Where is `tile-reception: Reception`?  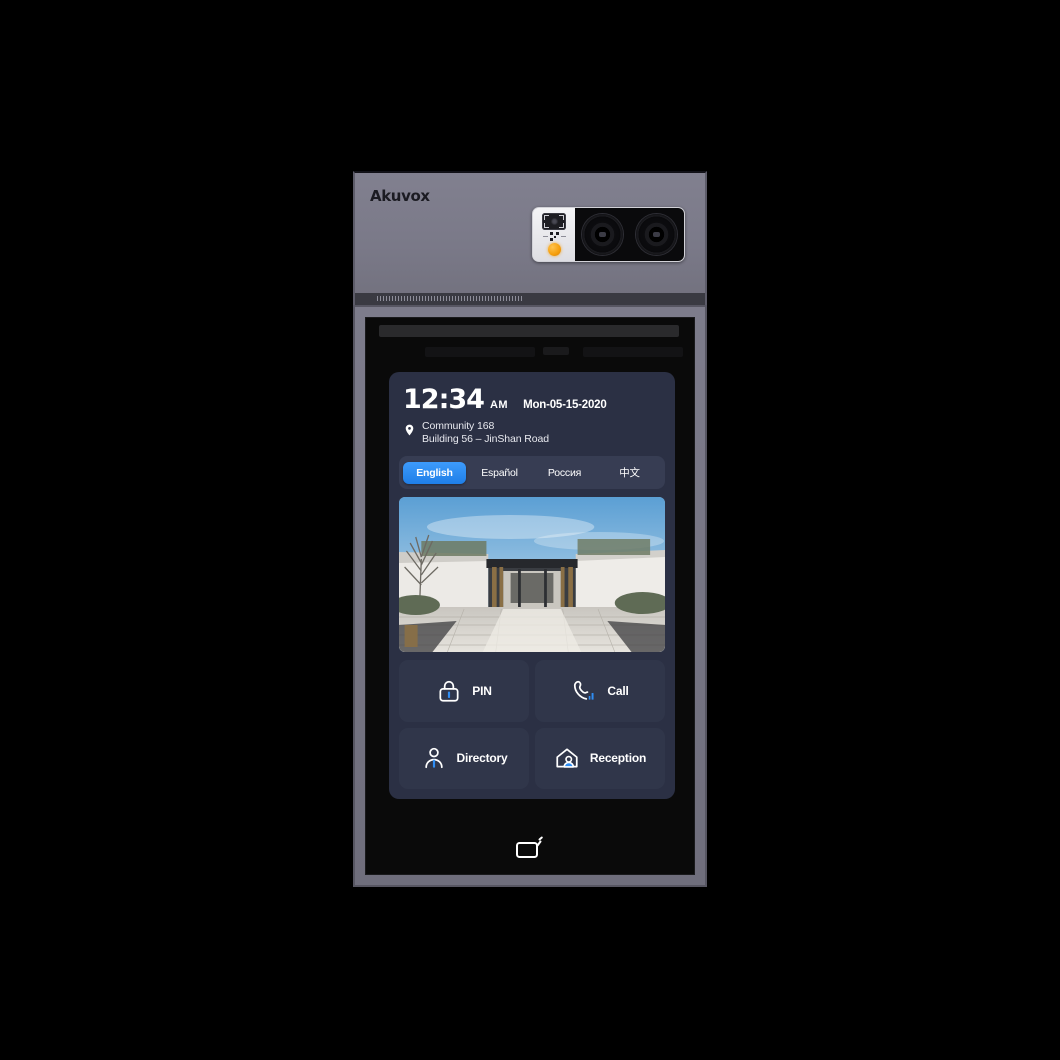
tile-reception: Reception is located at coordinates (600, 758).